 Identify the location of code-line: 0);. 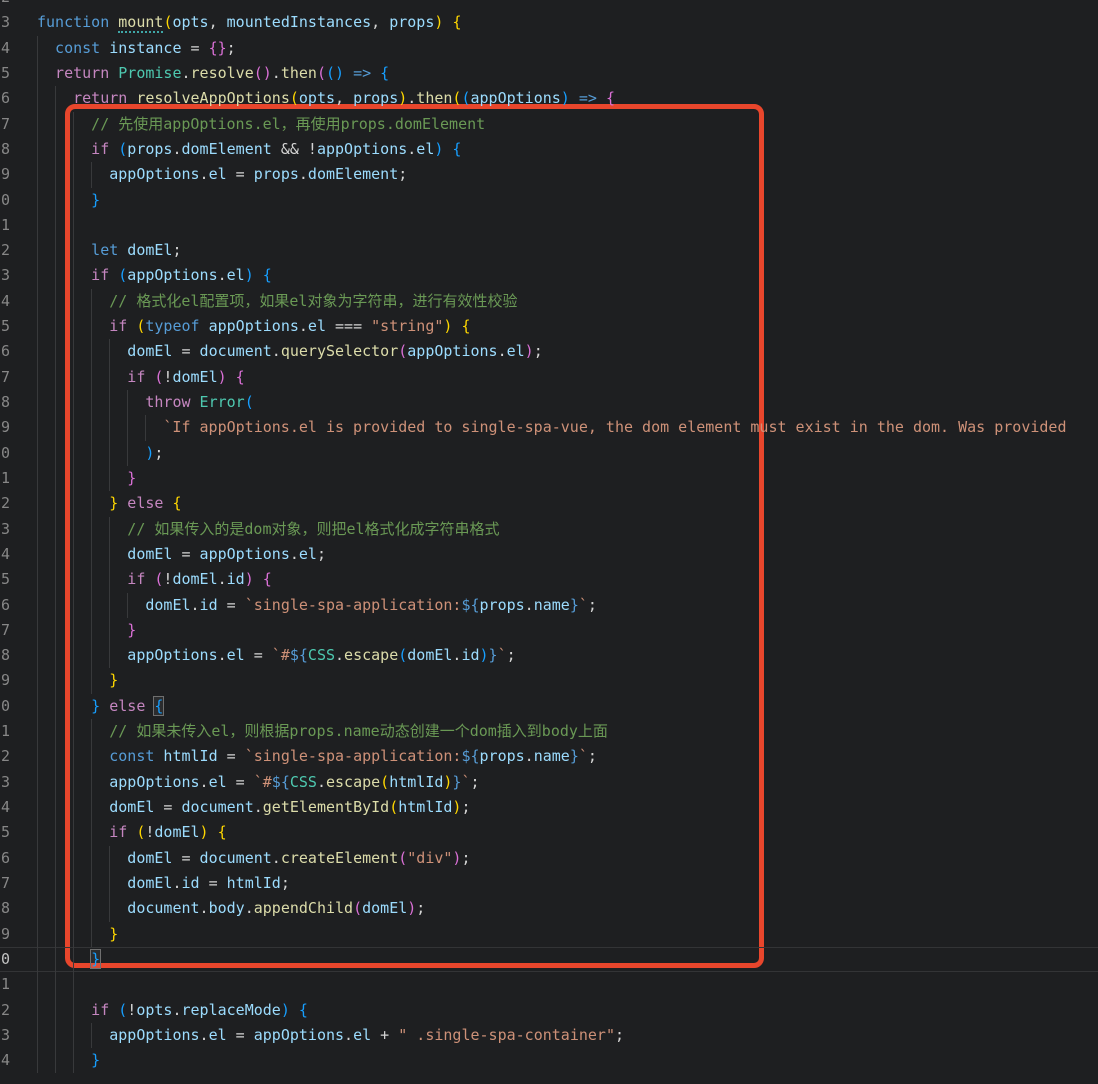
(549, 453).